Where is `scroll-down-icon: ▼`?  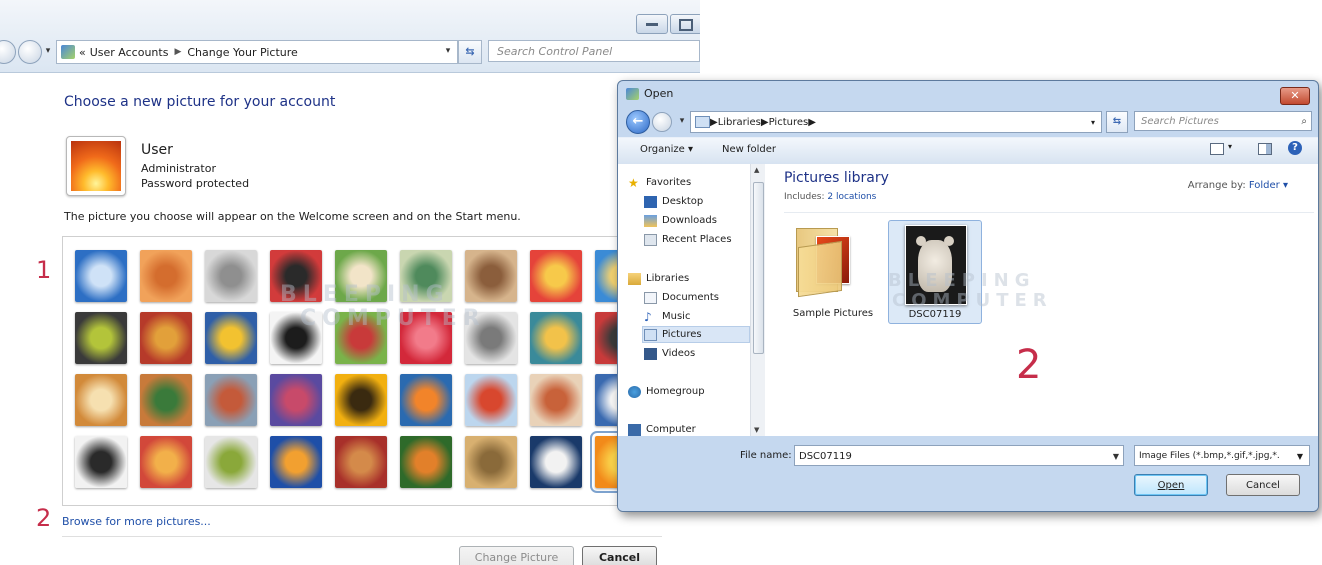 scroll-down-icon: ▼ is located at coordinates (756, 430).